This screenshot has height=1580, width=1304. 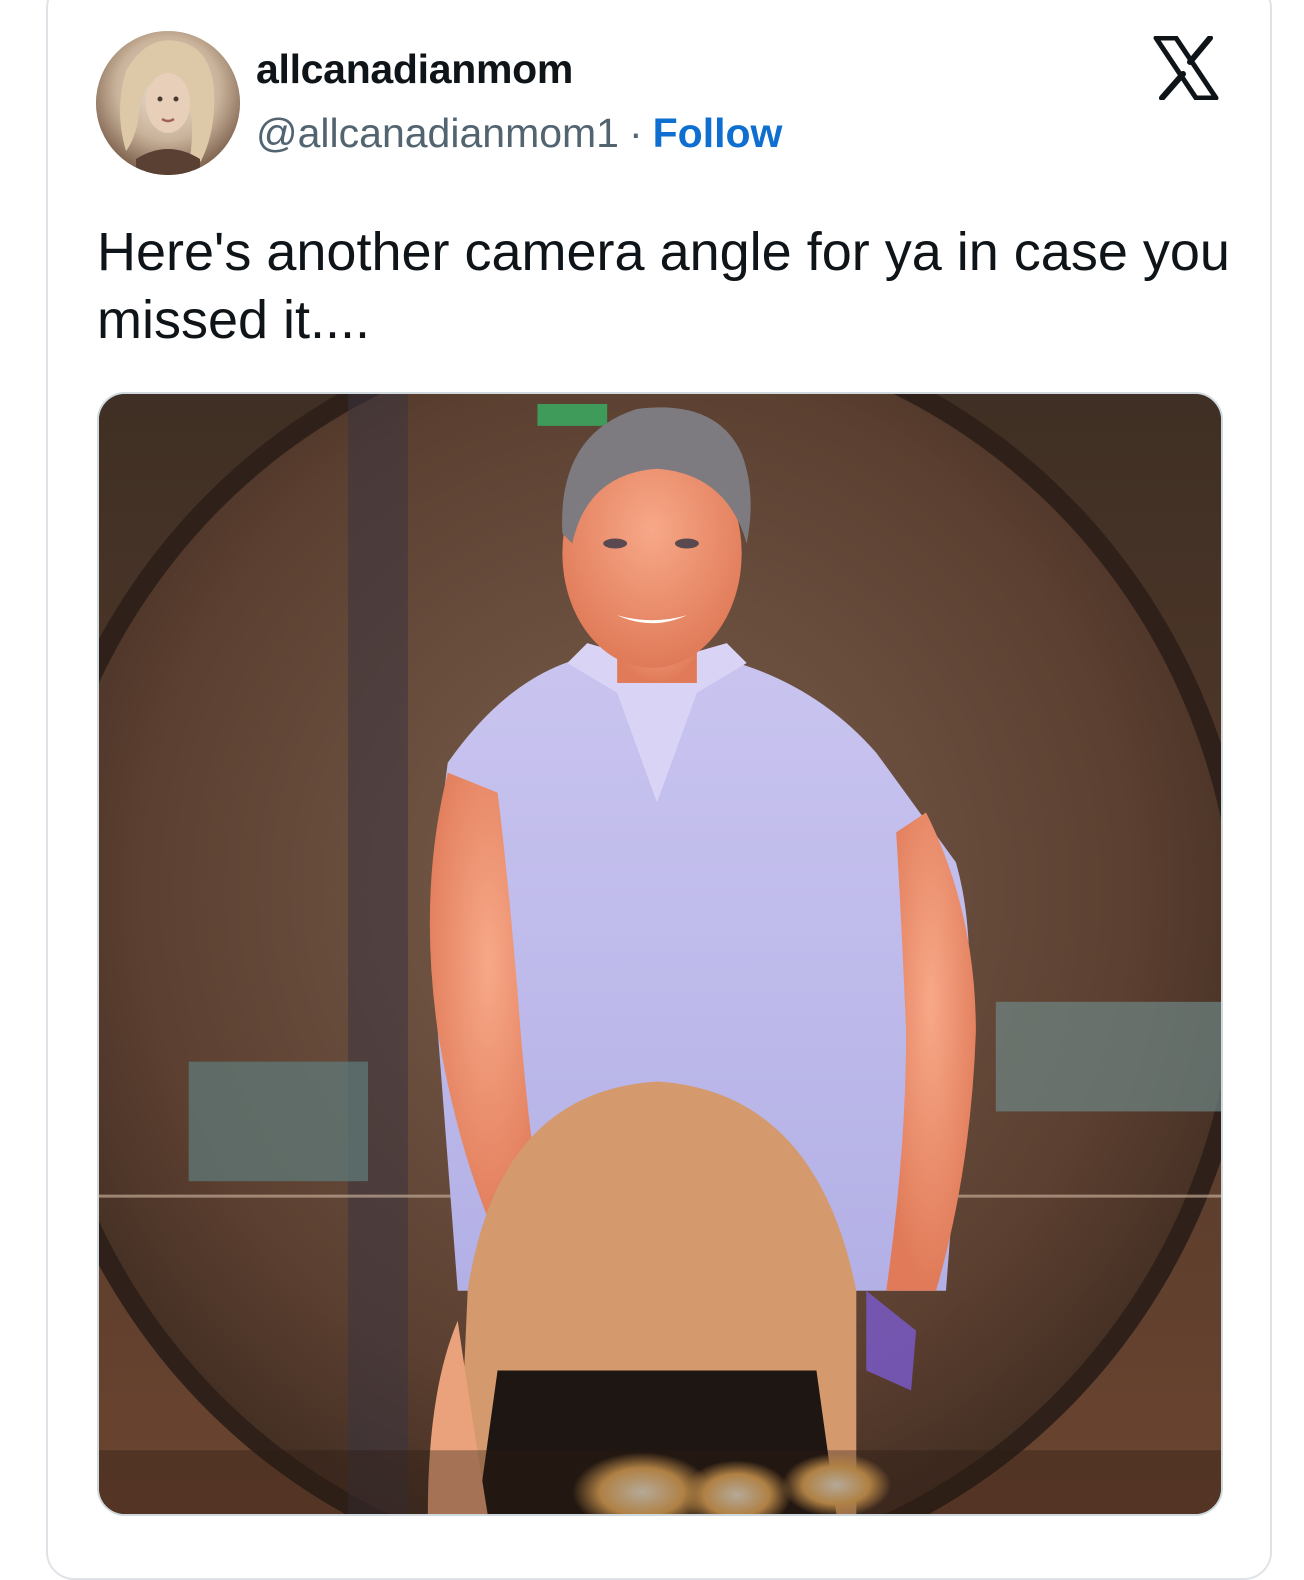 What do you see at coordinates (718, 133) in the screenshot?
I see `follow-button: Follow` at bounding box center [718, 133].